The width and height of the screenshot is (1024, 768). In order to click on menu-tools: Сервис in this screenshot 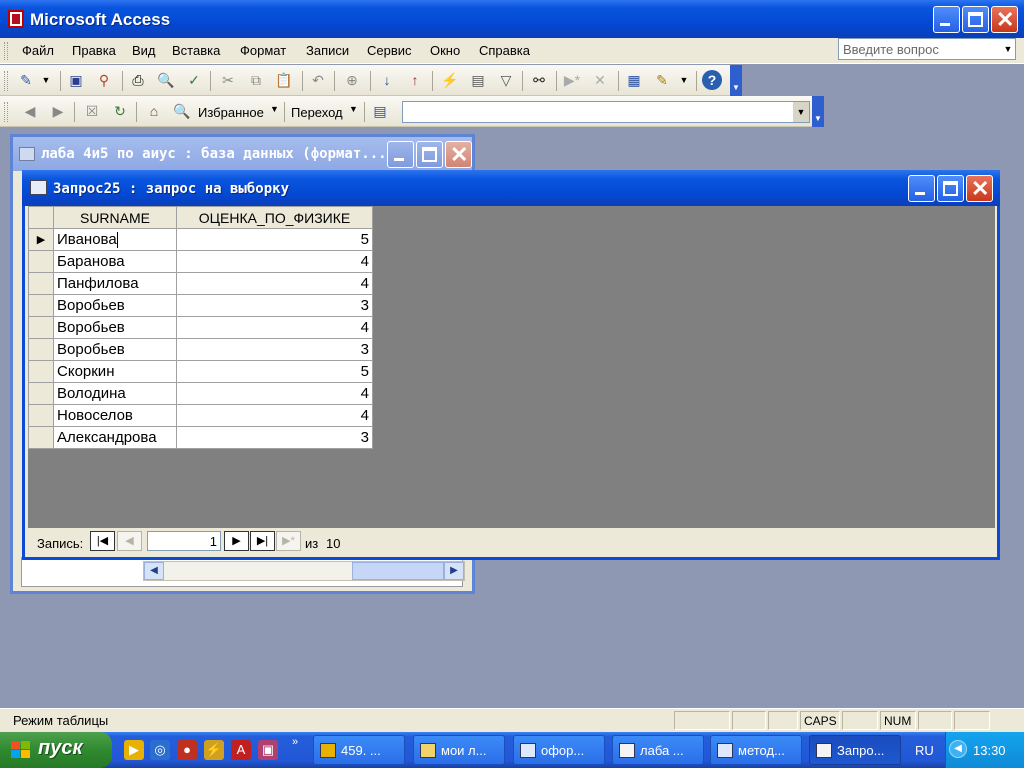, I will do `click(389, 50)`.